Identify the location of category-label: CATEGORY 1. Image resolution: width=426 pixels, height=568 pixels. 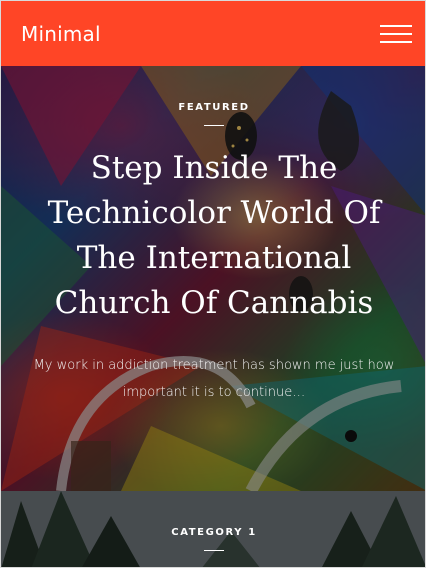
(214, 532).